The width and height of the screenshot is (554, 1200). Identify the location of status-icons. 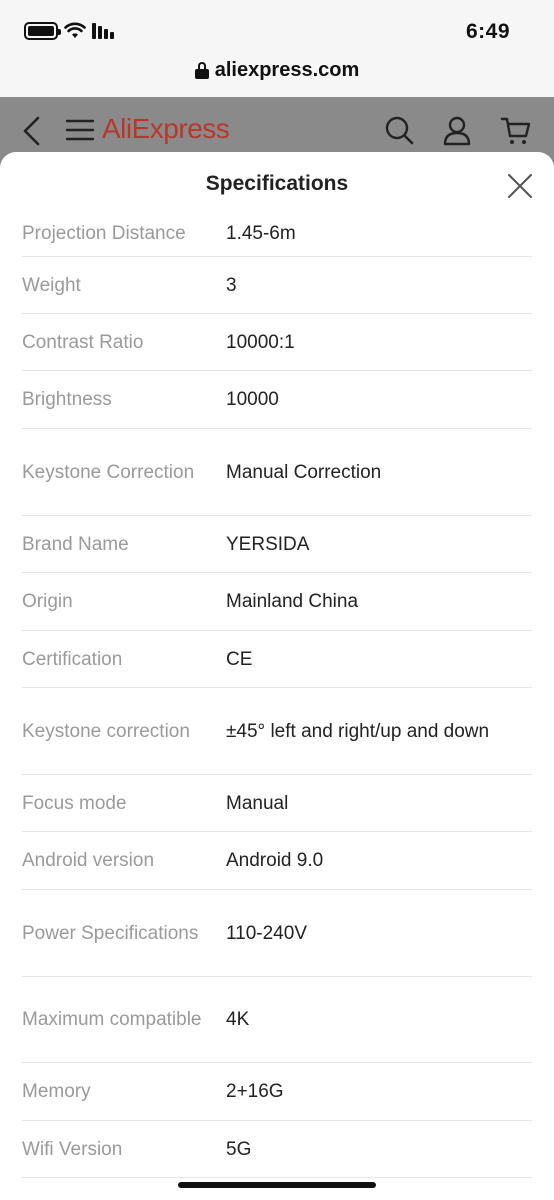
(69, 31).